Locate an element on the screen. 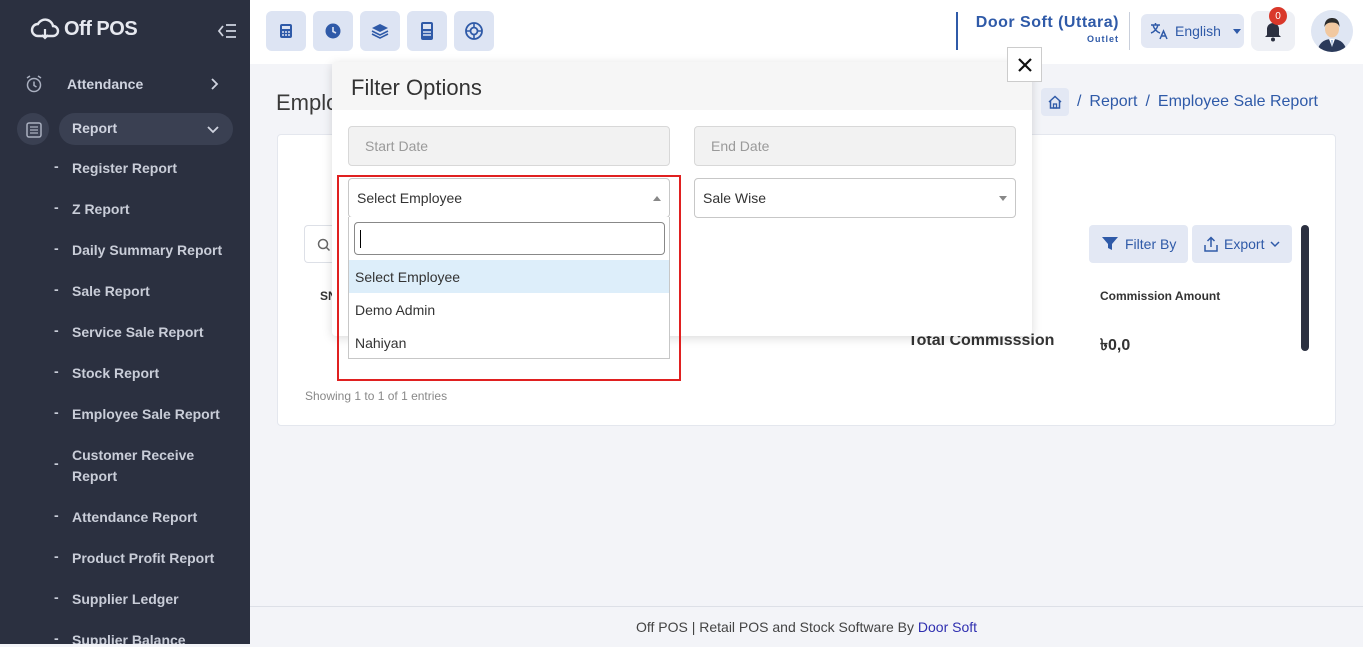 The width and height of the screenshot is (1363, 647). dropdown-option-nahiyan: Nahiyan is located at coordinates (509, 342).